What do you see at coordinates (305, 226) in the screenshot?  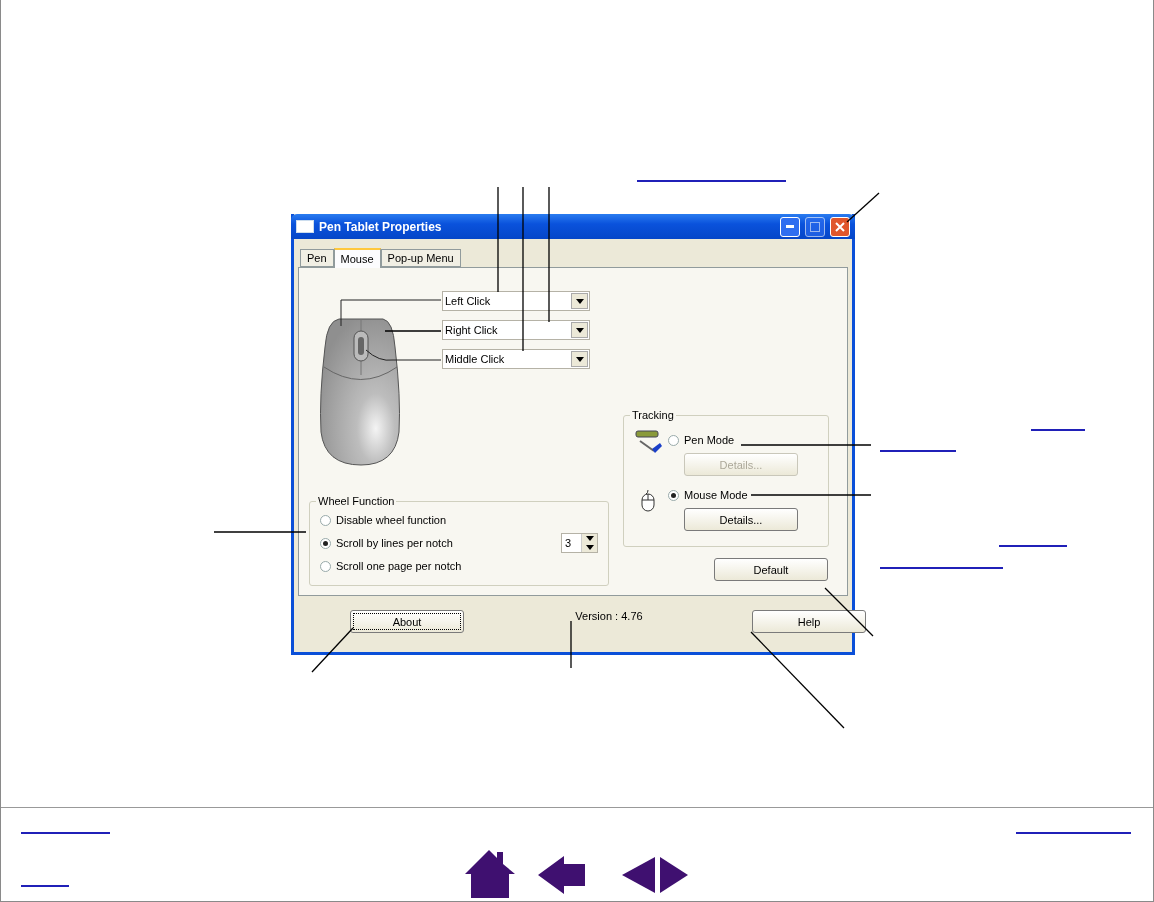 I see `window-icon` at bounding box center [305, 226].